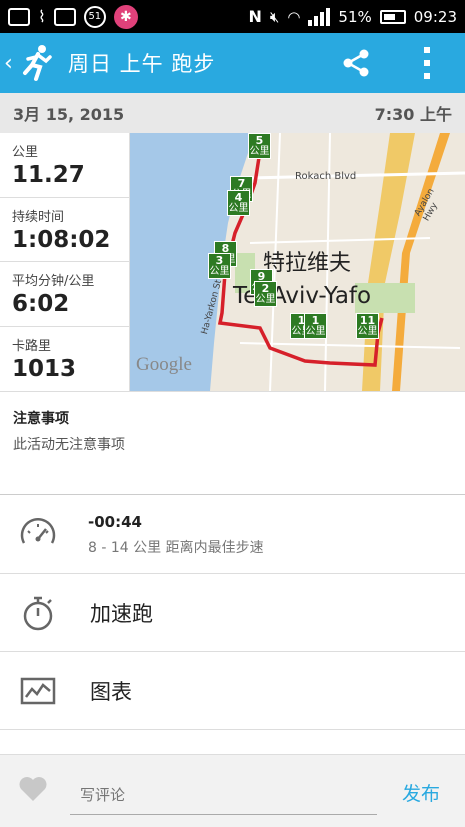 The image size is (465, 827). Describe the element at coordinates (164, 364) in the screenshot. I see `google-attribution: Google` at that location.